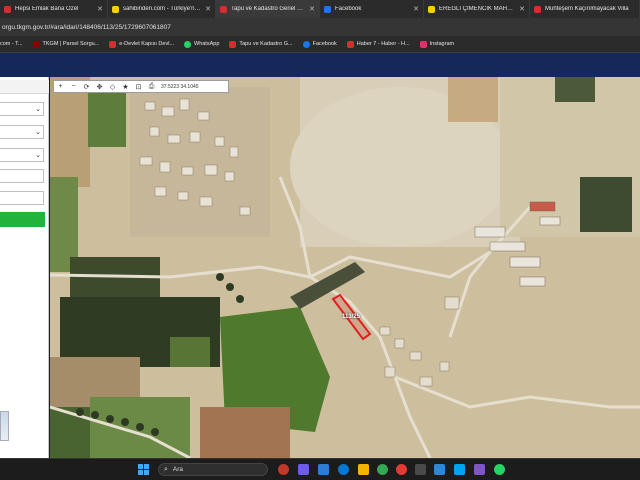 Image resolution: width=640 pixels, height=480 pixels. I want to click on tab-label: EREĞLİ ÇİMENCİK MAHALLESİN, so click(477, 9).